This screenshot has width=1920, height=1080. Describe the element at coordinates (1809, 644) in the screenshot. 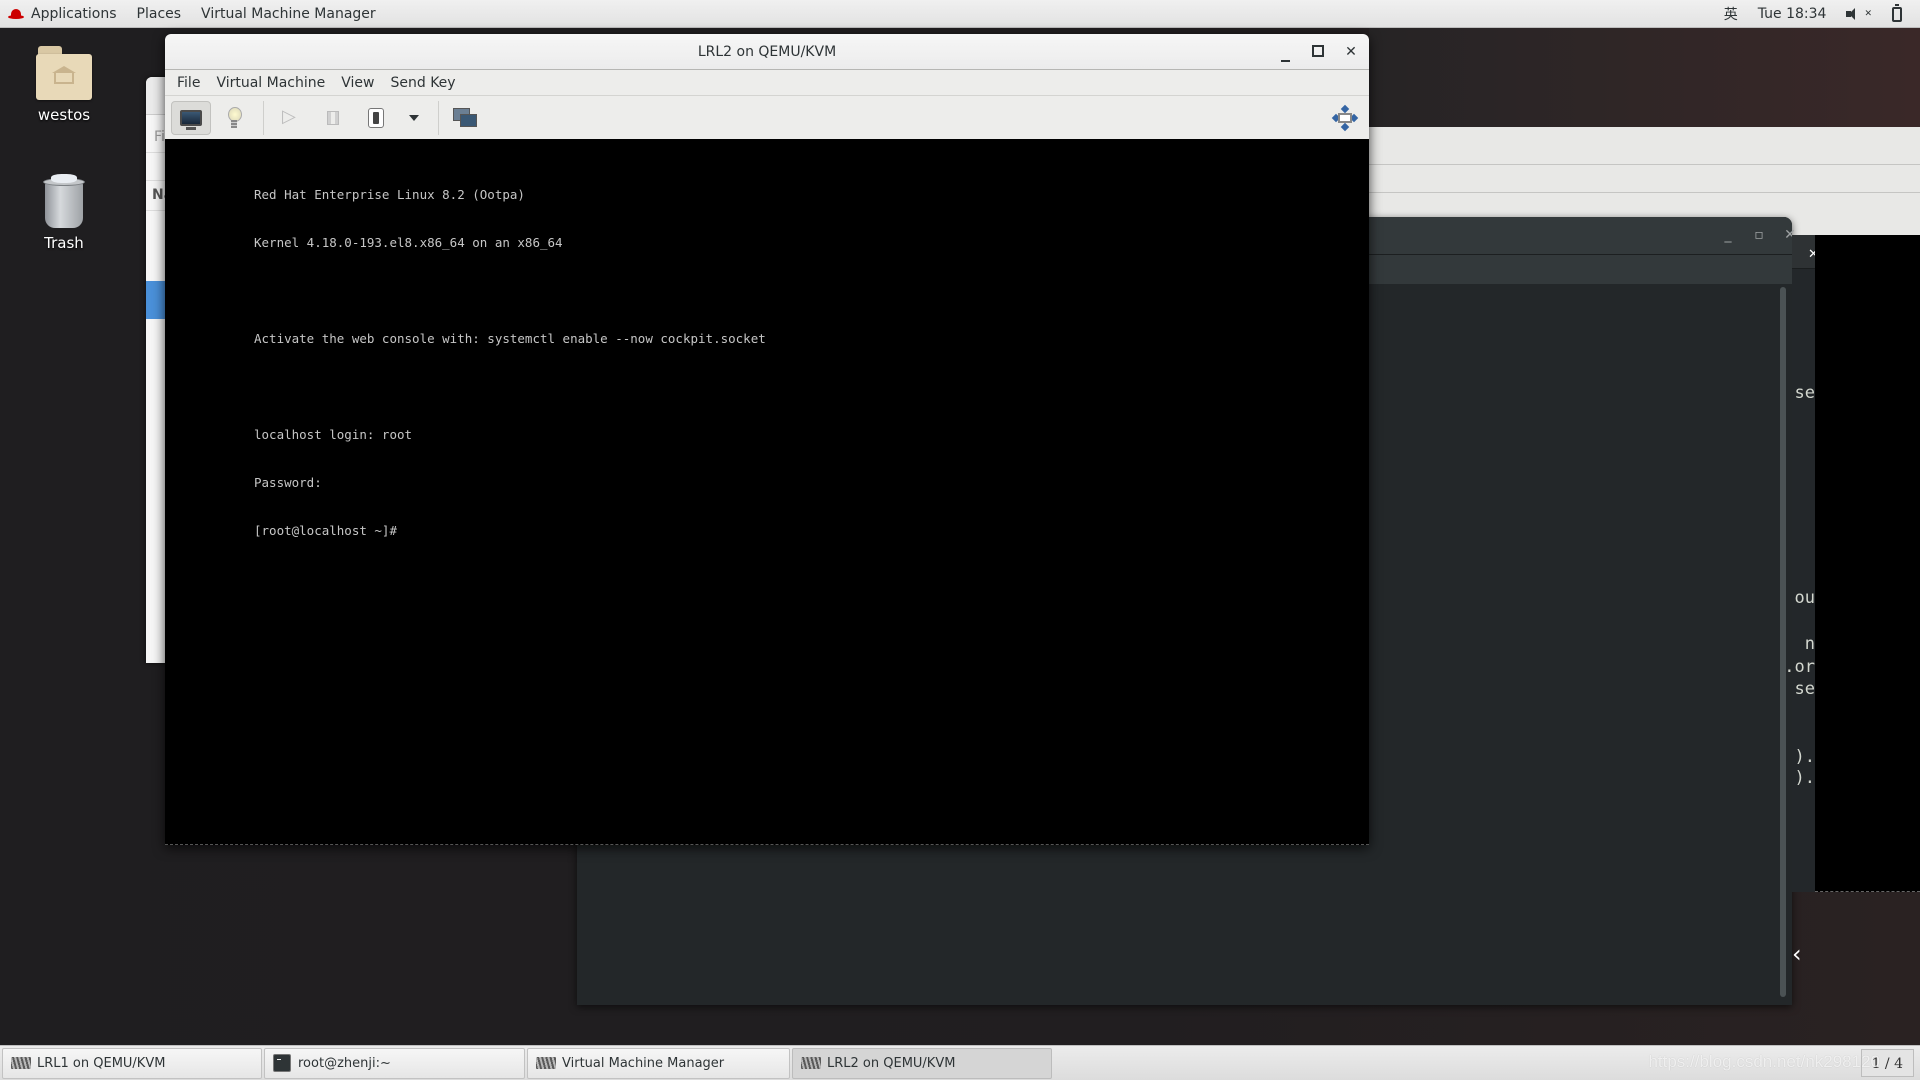

I see `terminal-text-fragment: n` at that location.